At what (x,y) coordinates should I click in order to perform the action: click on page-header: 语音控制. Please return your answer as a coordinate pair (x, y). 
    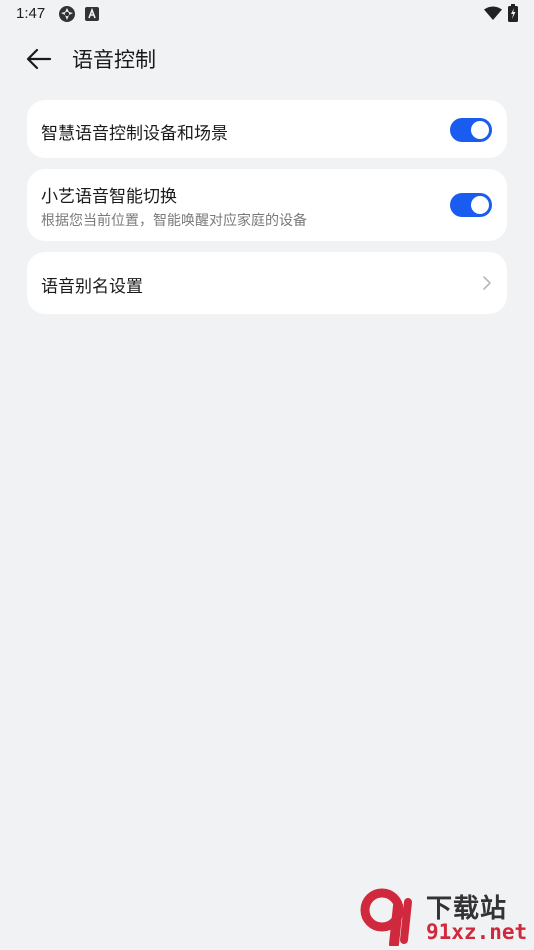
    Looking at the image, I should click on (267, 59).